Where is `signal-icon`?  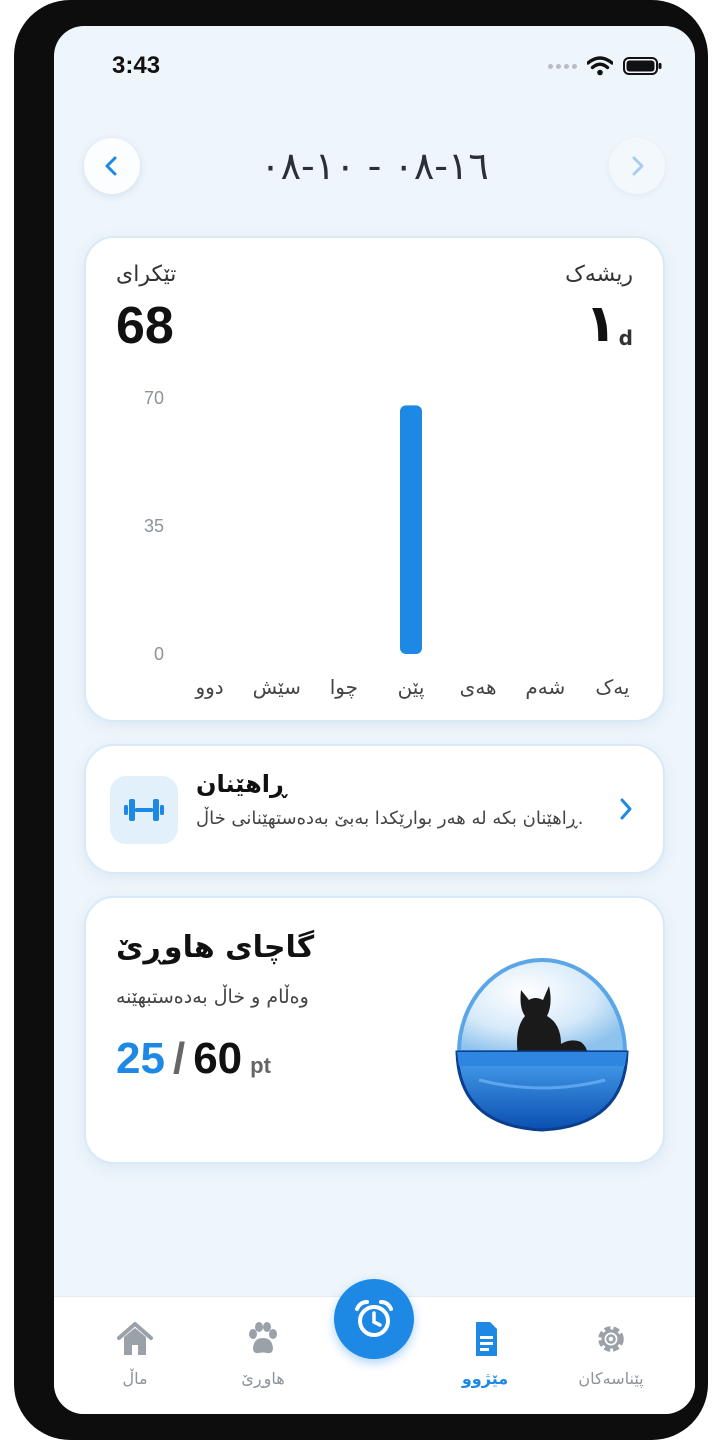
signal-icon is located at coordinates (562, 66).